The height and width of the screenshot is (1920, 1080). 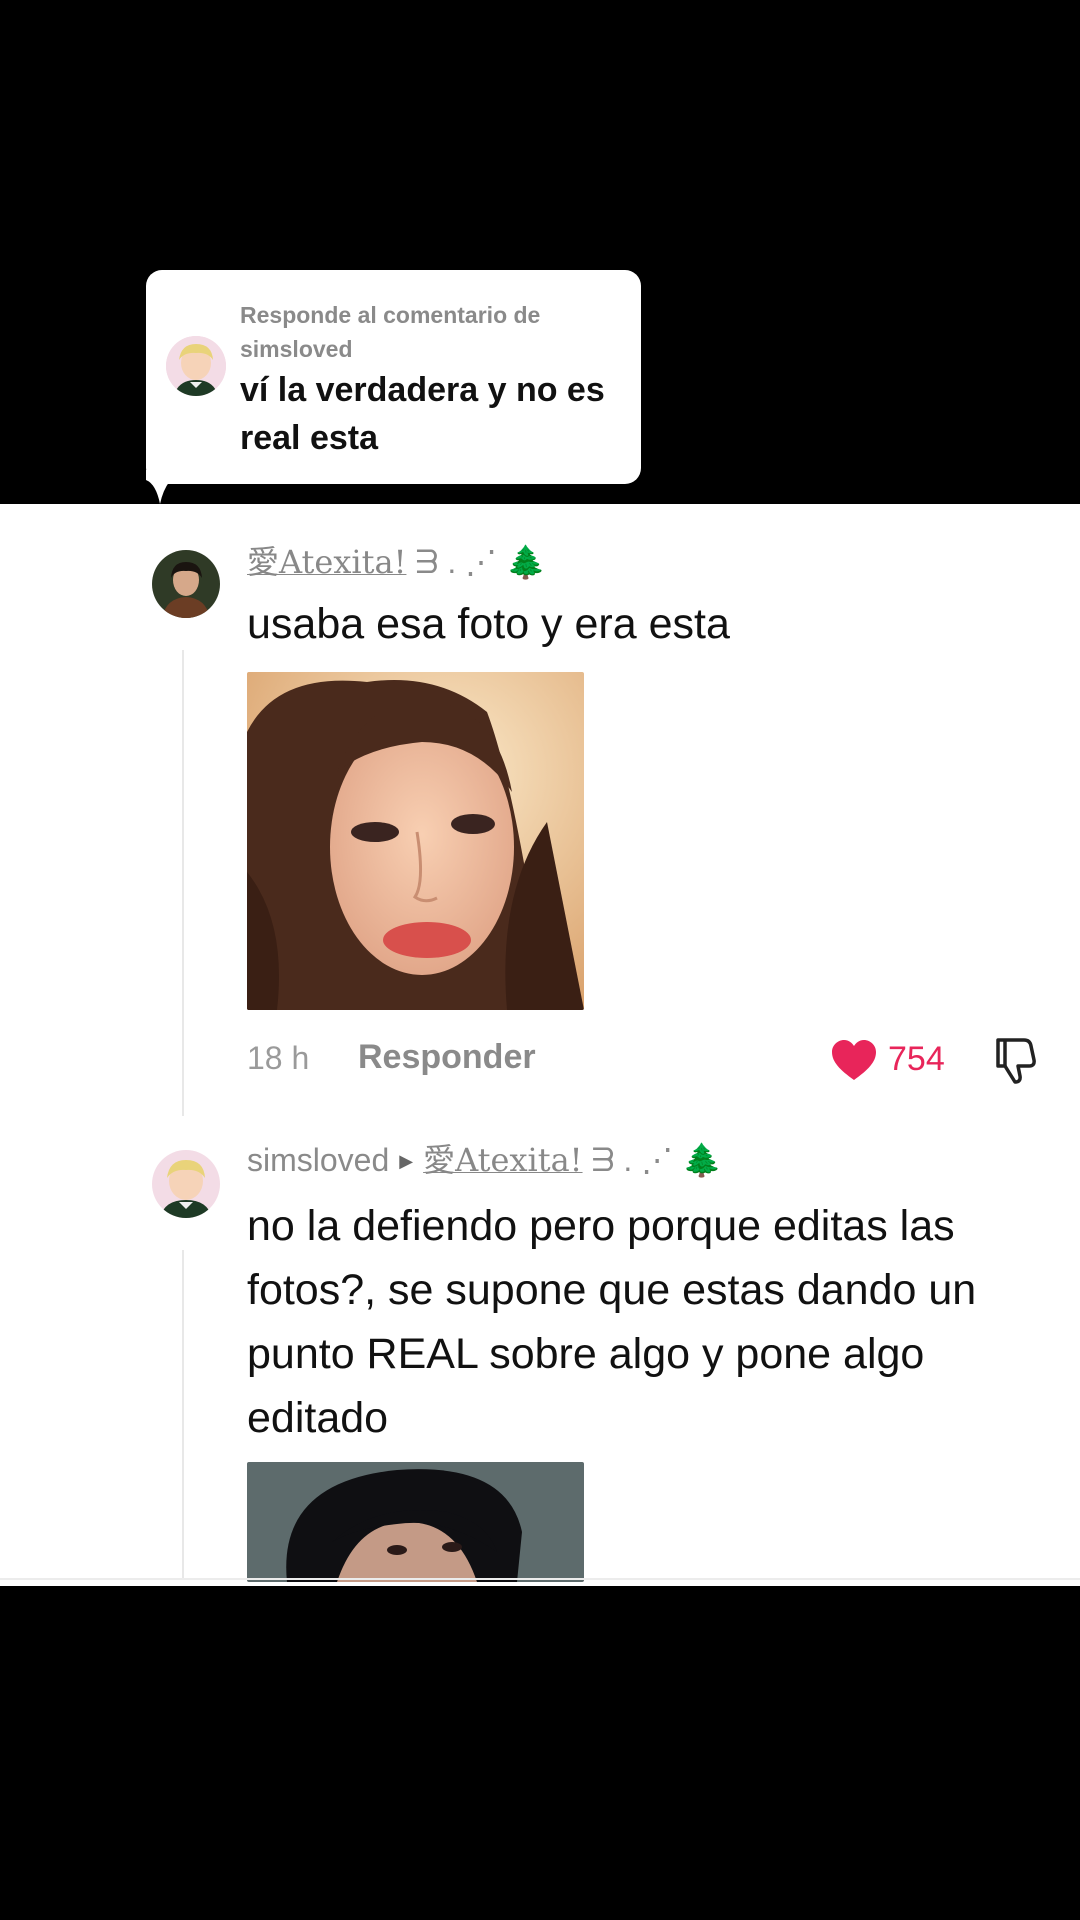 What do you see at coordinates (916, 1059) in the screenshot?
I see `like-count: 754` at bounding box center [916, 1059].